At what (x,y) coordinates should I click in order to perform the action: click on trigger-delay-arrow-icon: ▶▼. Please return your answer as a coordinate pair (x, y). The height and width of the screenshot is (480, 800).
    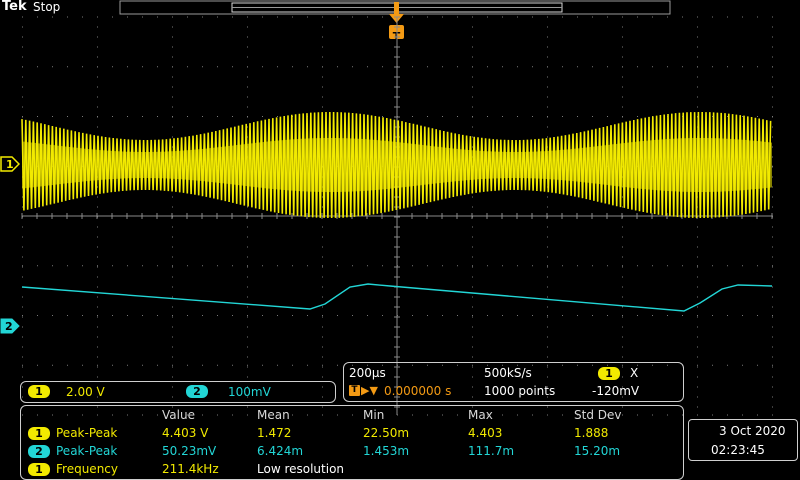
    Looking at the image, I should click on (369, 390).